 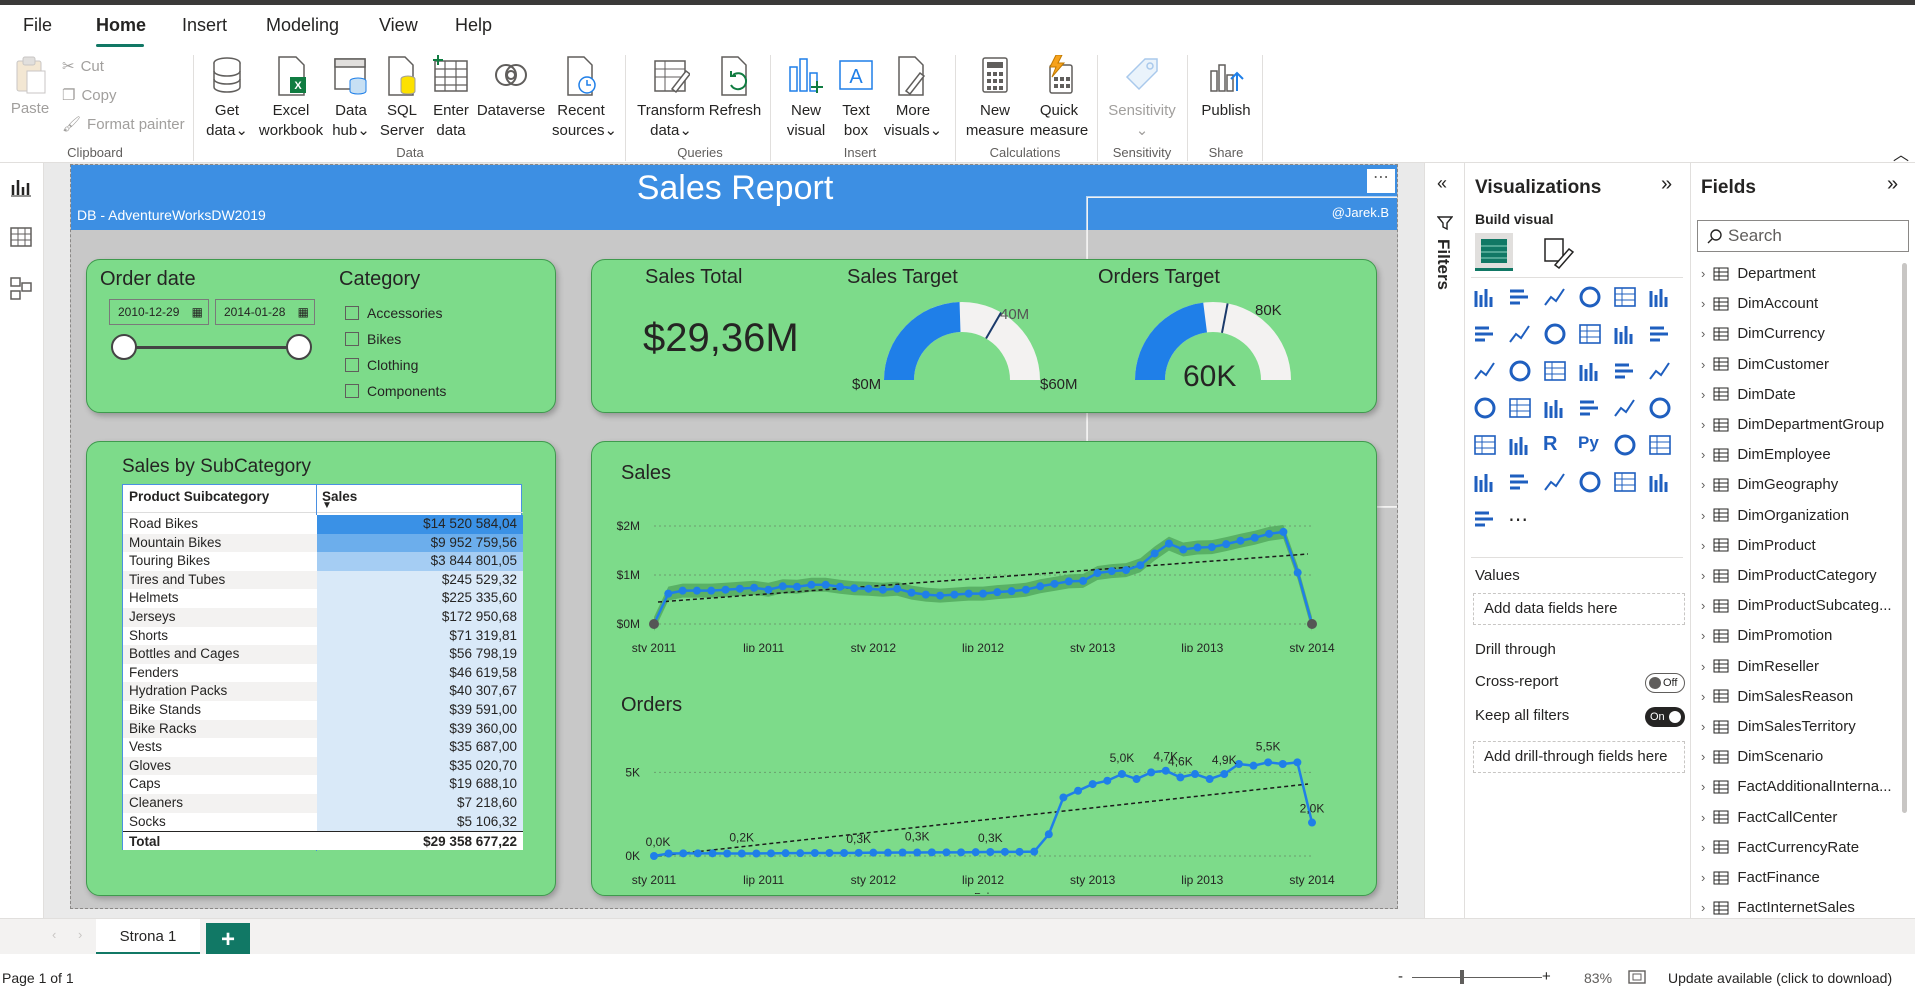 What do you see at coordinates (1477, 977) in the screenshot?
I see `zoom-slider-track` at bounding box center [1477, 977].